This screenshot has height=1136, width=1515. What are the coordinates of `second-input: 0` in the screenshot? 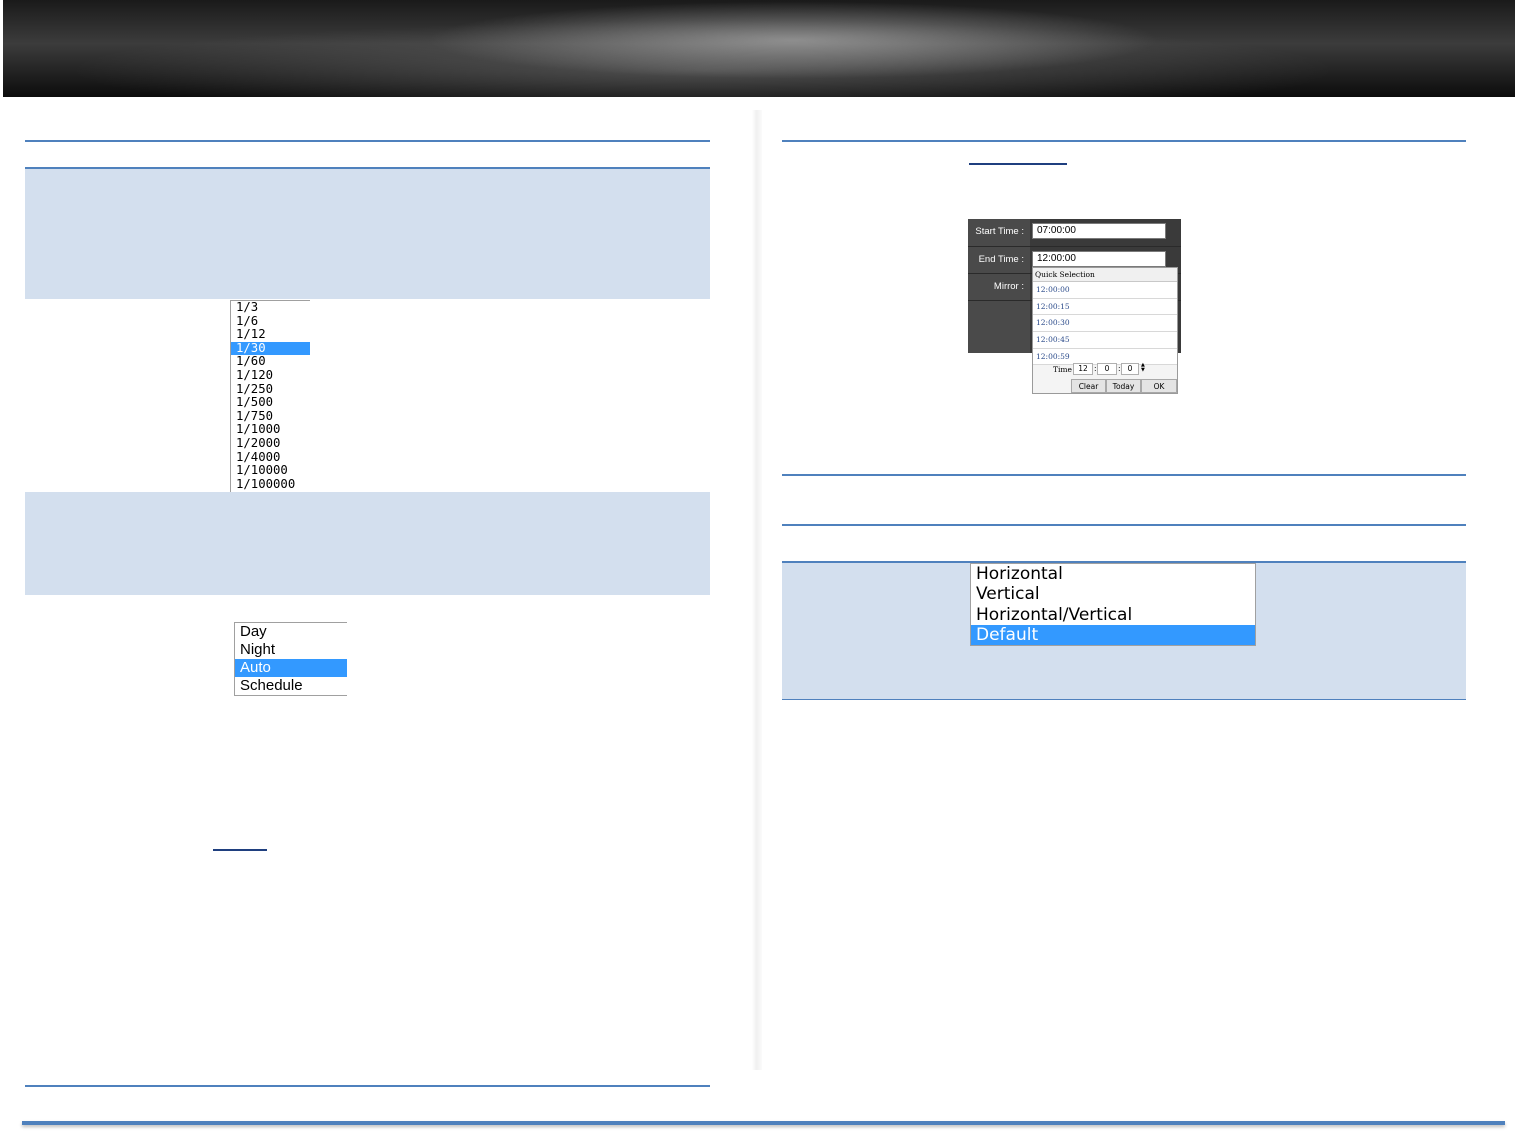 It's located at (1130, 369).